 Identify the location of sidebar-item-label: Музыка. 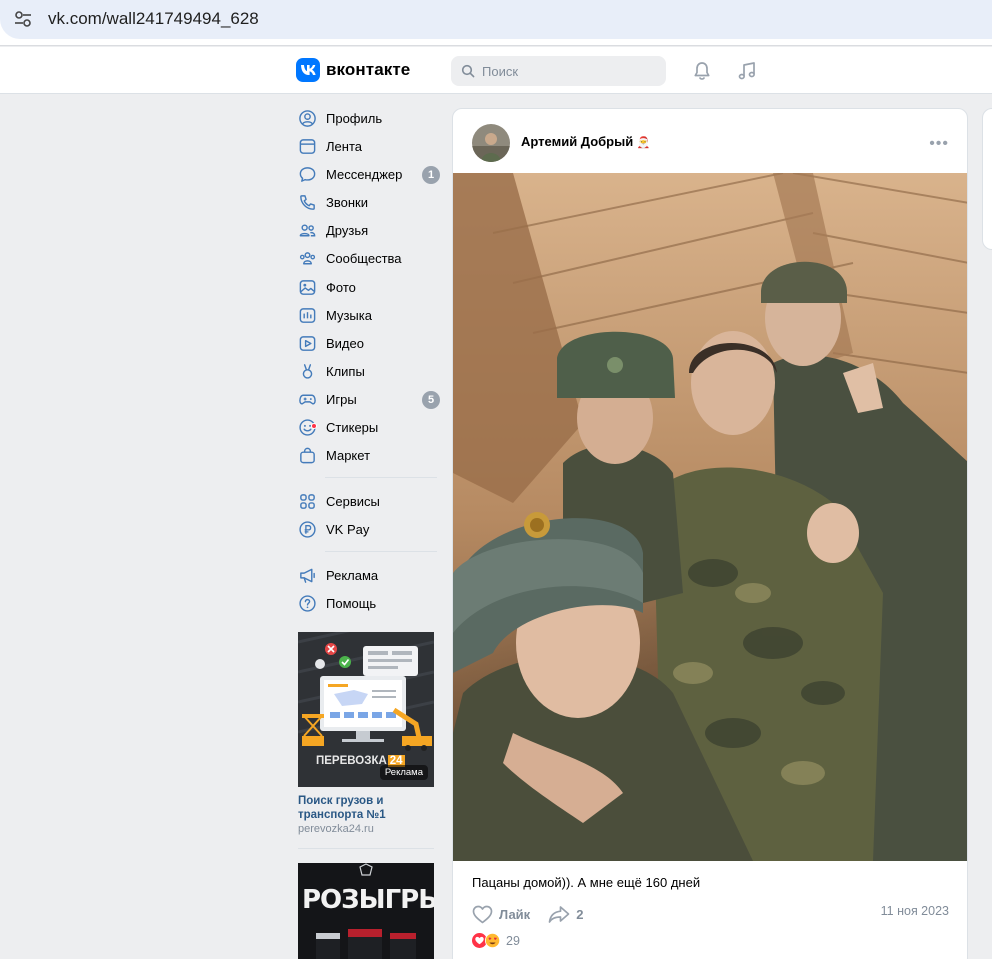
(349, 315).